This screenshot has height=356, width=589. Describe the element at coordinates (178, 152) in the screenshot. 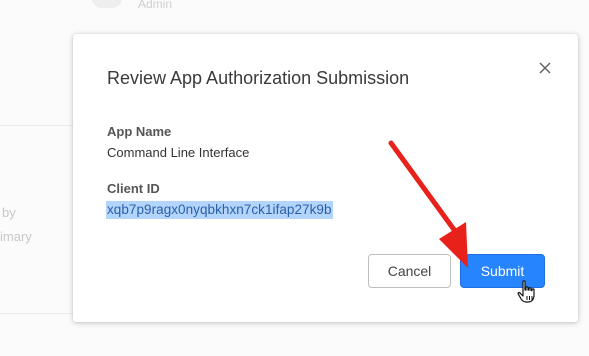

I see `app-name-value: Command Line Interface` at that location.